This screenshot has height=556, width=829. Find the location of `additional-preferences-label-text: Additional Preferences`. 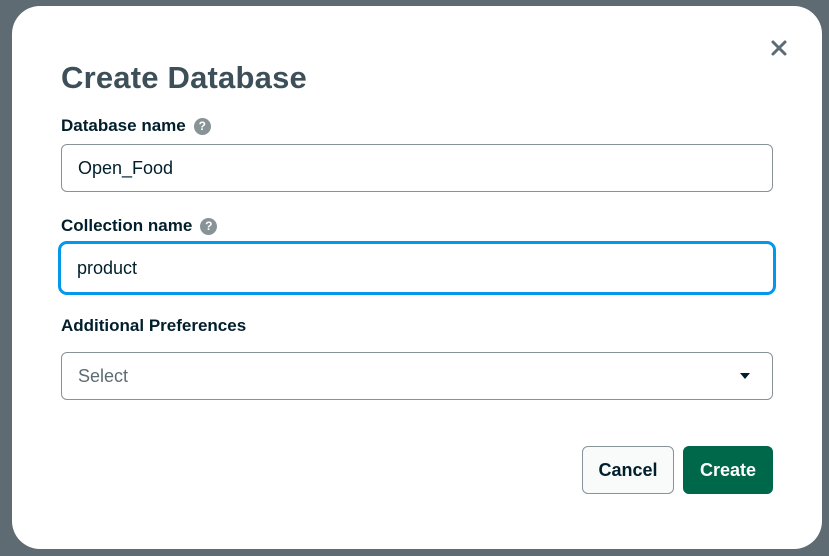

additional-preferences-label-text: Additional Preferences is located at coordinates (154, 325).